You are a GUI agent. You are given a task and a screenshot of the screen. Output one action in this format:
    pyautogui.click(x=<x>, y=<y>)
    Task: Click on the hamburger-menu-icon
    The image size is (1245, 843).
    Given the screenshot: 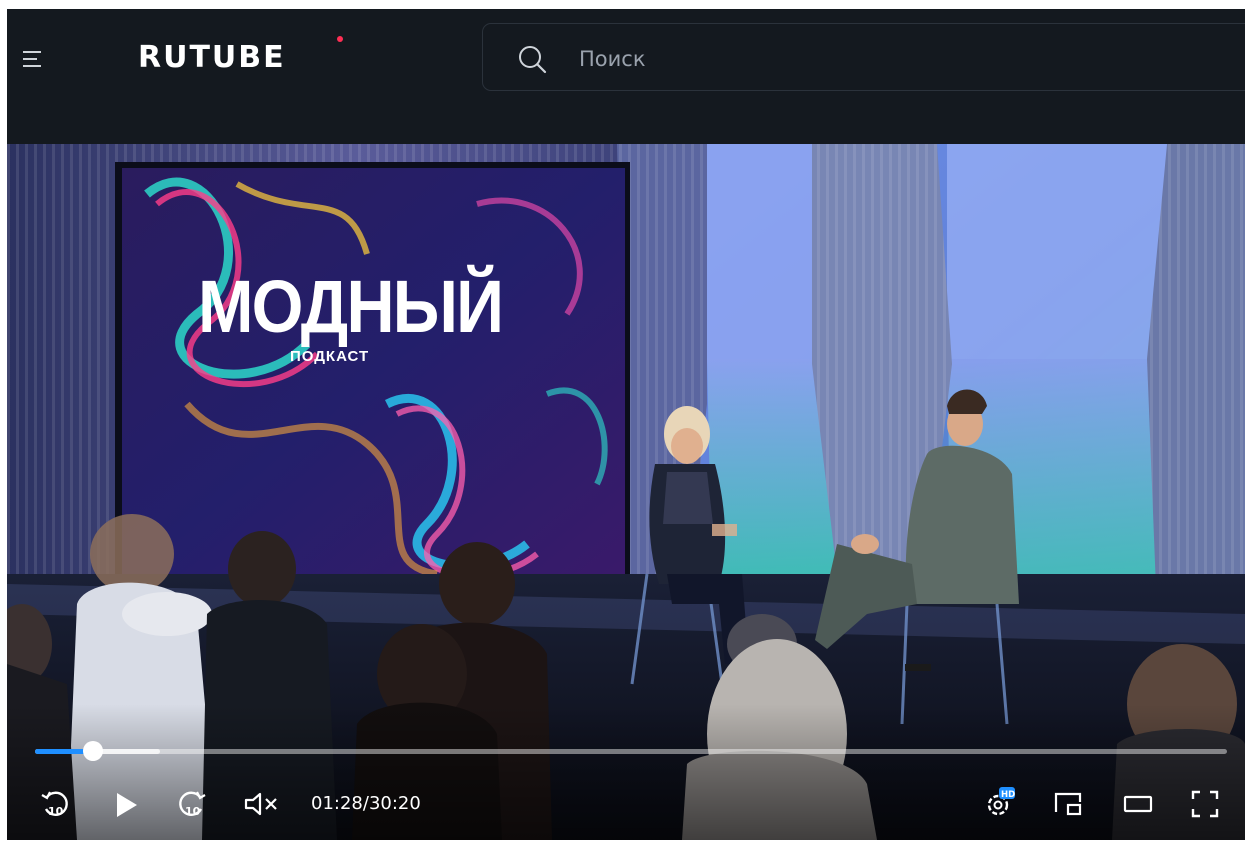 What is the action you would take?
    pyautogui.click(x=33, y=59)
    